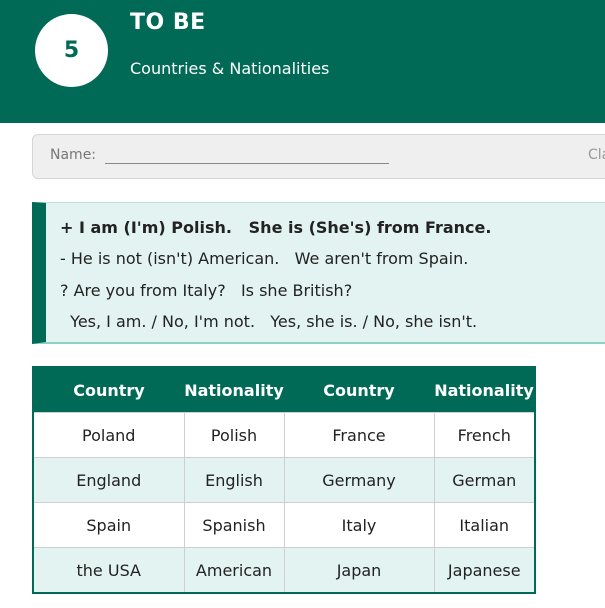 This screenshot has width=605, height=608. I want to click on table-cell: German, so click(484, 480).